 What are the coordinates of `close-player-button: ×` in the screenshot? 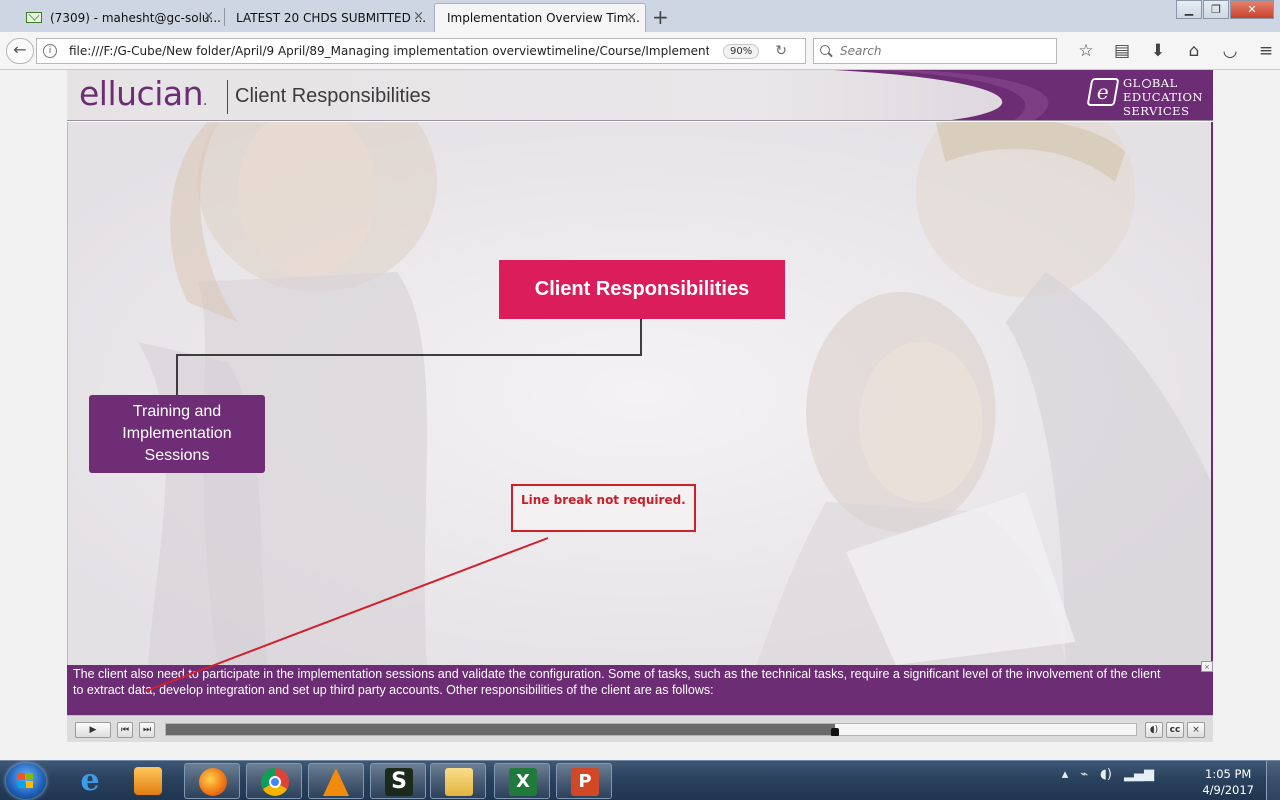 It's located at (1196, 730).